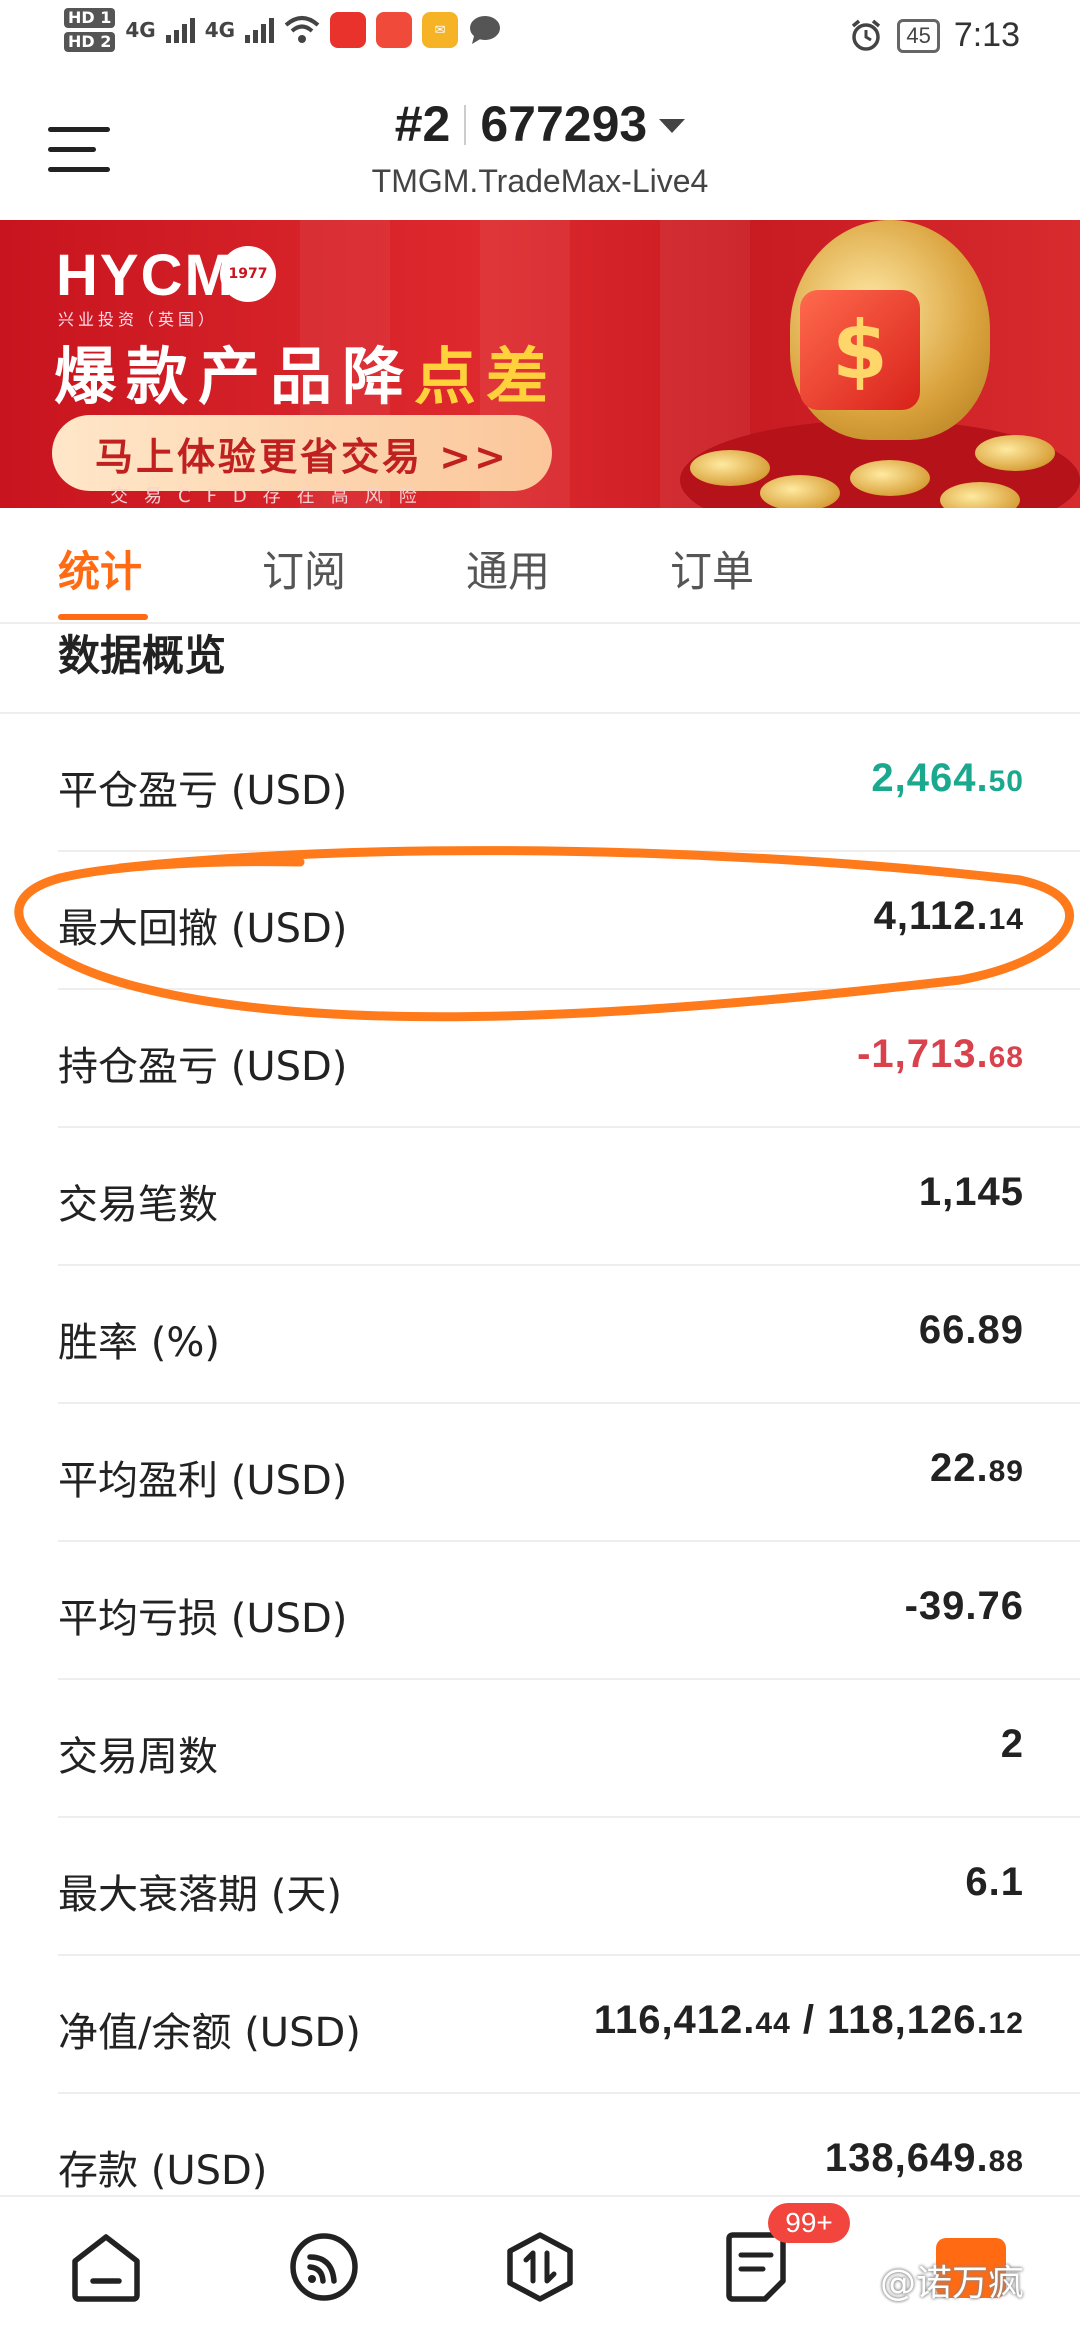 The width and height of the screenshot is (1080, 2340). Describe the element at coordinates (569, 1197) in the screenshot. I see `stat-row-trade-count: 交易笔数 1,145` at that location.